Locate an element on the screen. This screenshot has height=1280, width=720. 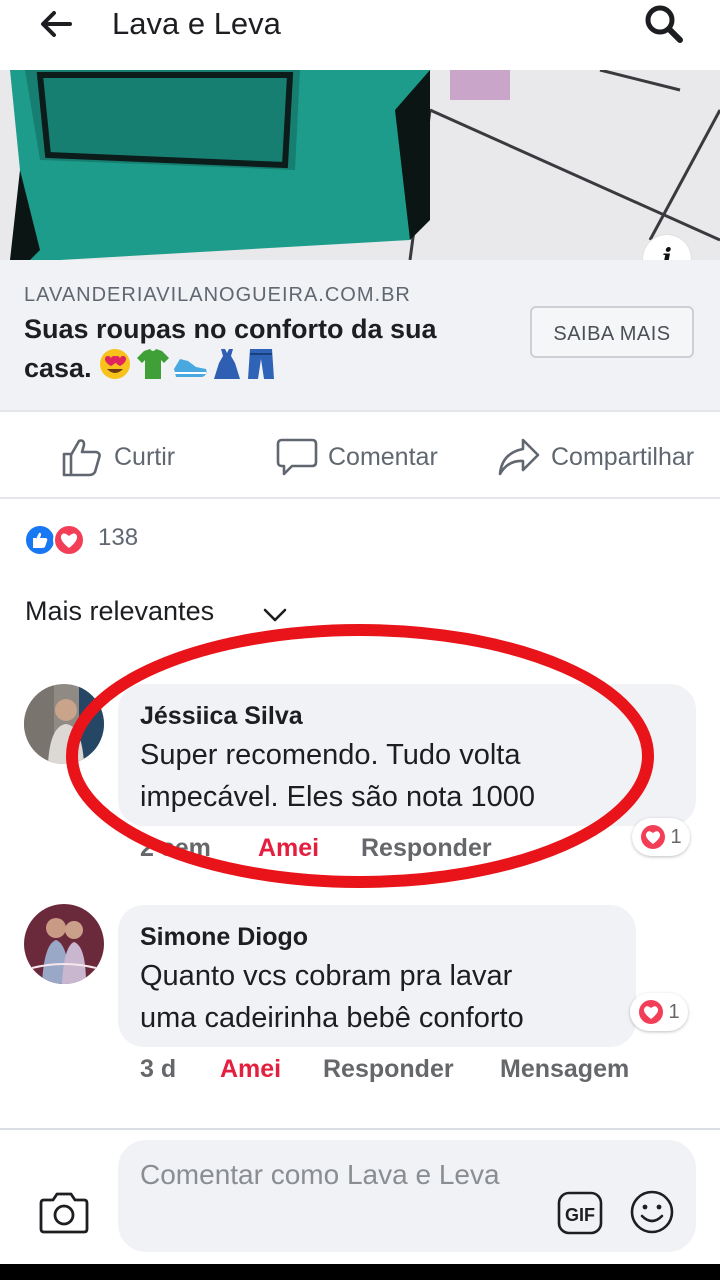
gif-icon: GIF is located at coordinates (580, 1213).